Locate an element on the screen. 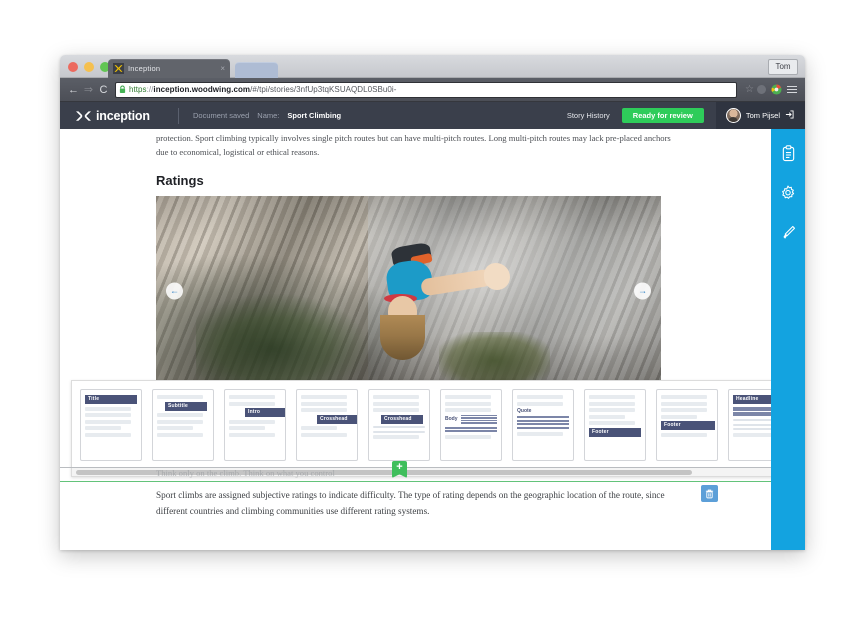  template-label: Subtitle is located at coordinates (186, 406).